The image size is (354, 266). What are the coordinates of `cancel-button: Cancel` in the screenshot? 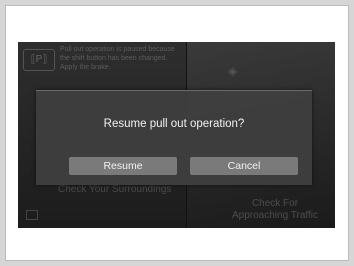 It's located at (244, 166).